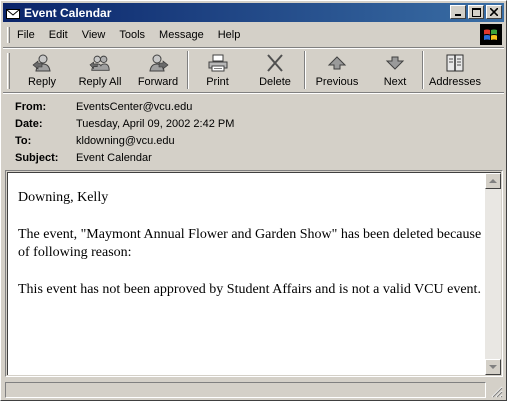 This screenshot has width=507, height=401. I want to click on down-arrow-icon, so click(395, 63).